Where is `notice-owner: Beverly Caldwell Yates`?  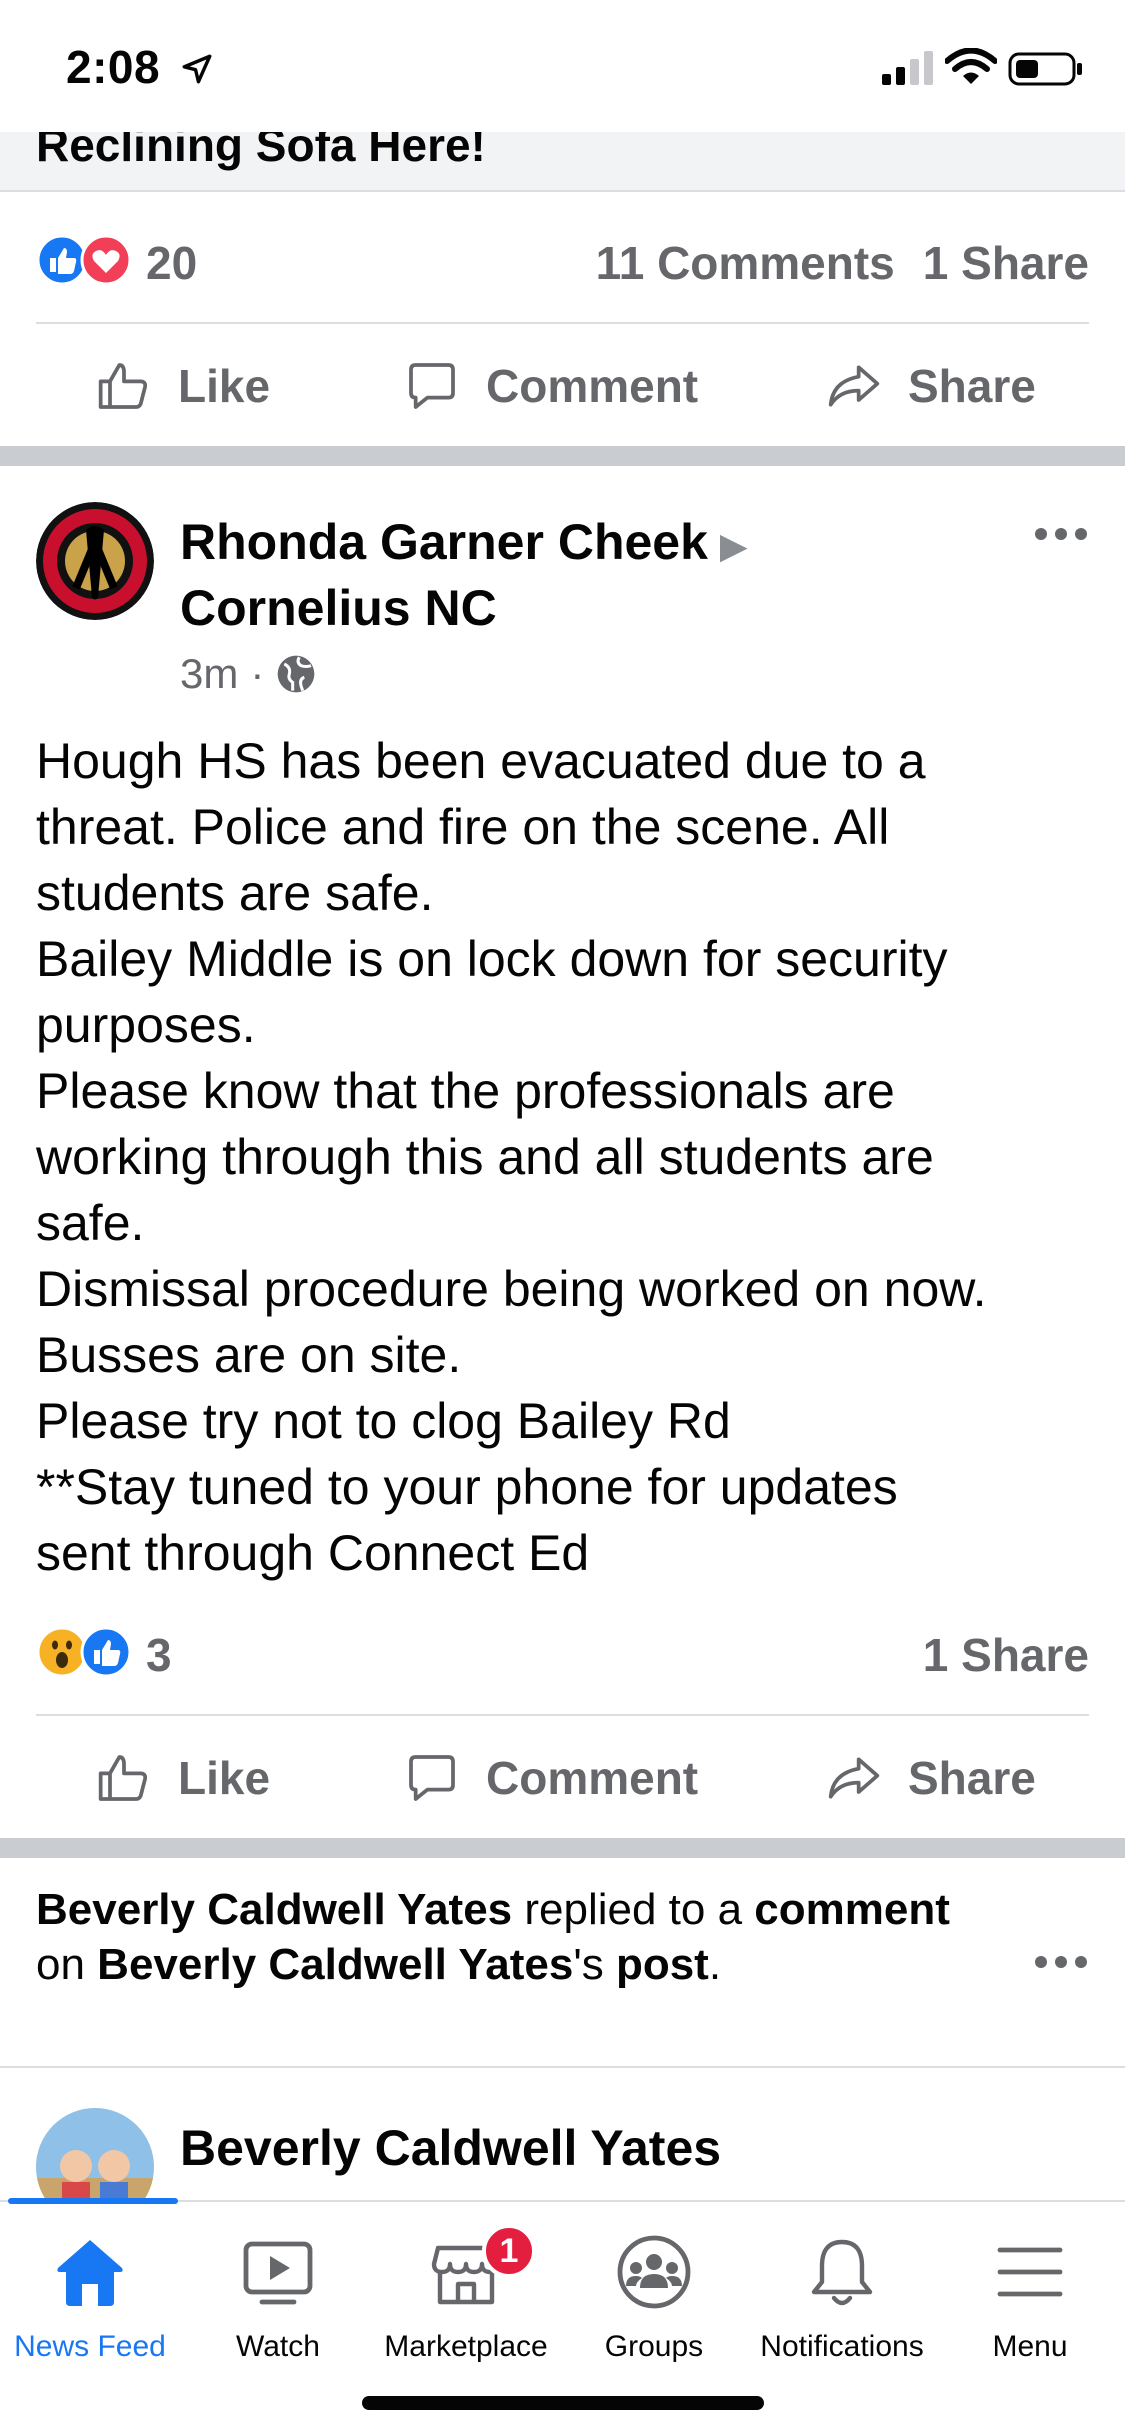
notice-owner: Beverly Caldwell Yates is located at coordinates (335, 1964).